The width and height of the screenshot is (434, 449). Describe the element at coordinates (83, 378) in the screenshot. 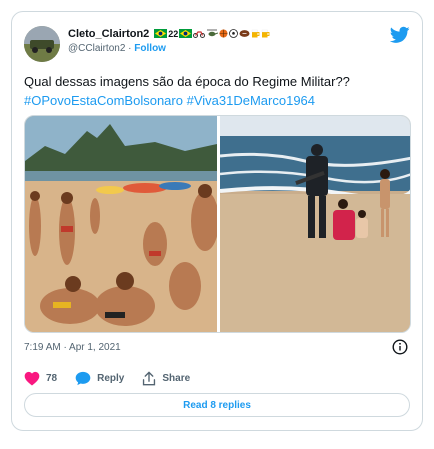

I see `speech-bubble-icon` at that location.